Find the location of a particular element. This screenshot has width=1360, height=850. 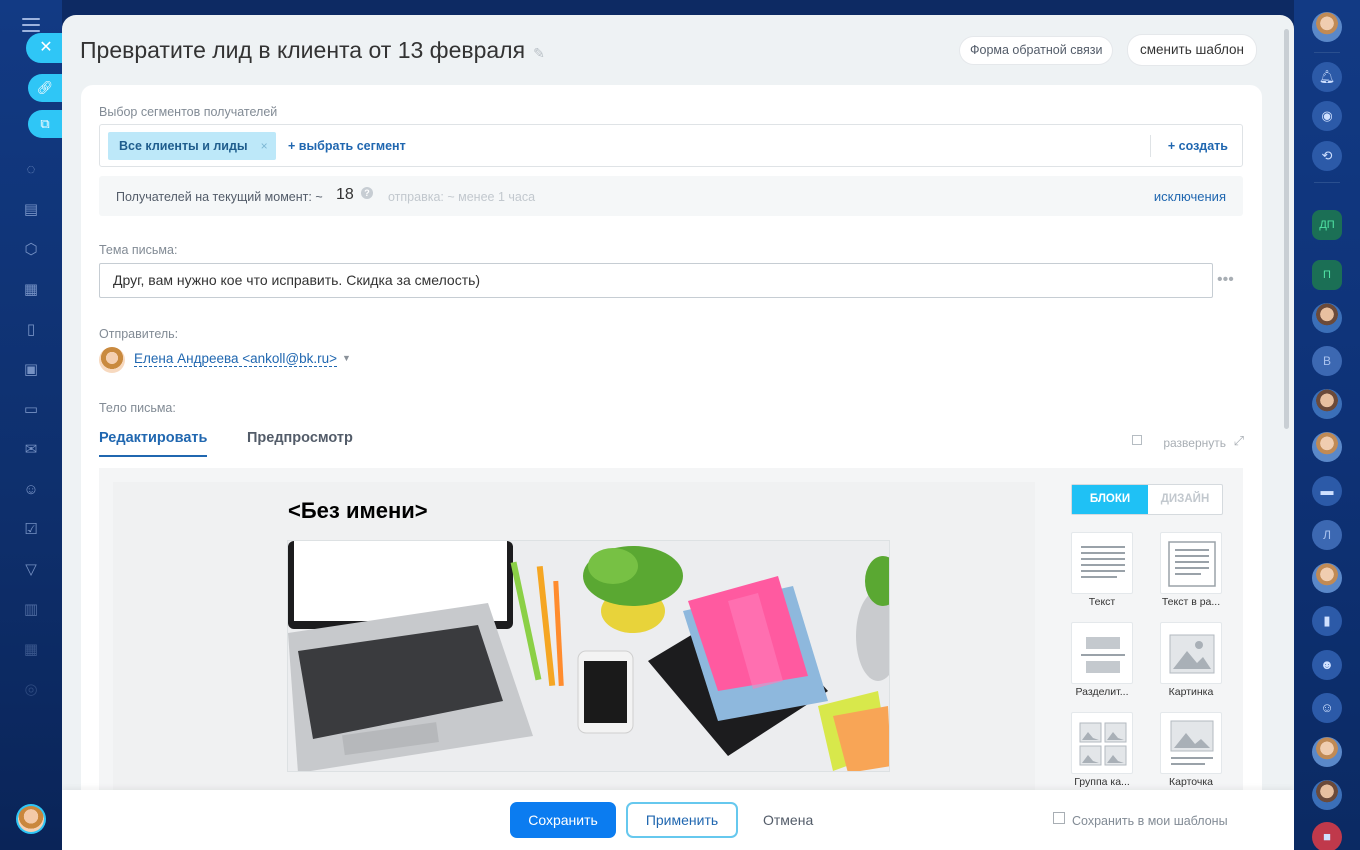

block-card is located at coordinates (1191, 743).